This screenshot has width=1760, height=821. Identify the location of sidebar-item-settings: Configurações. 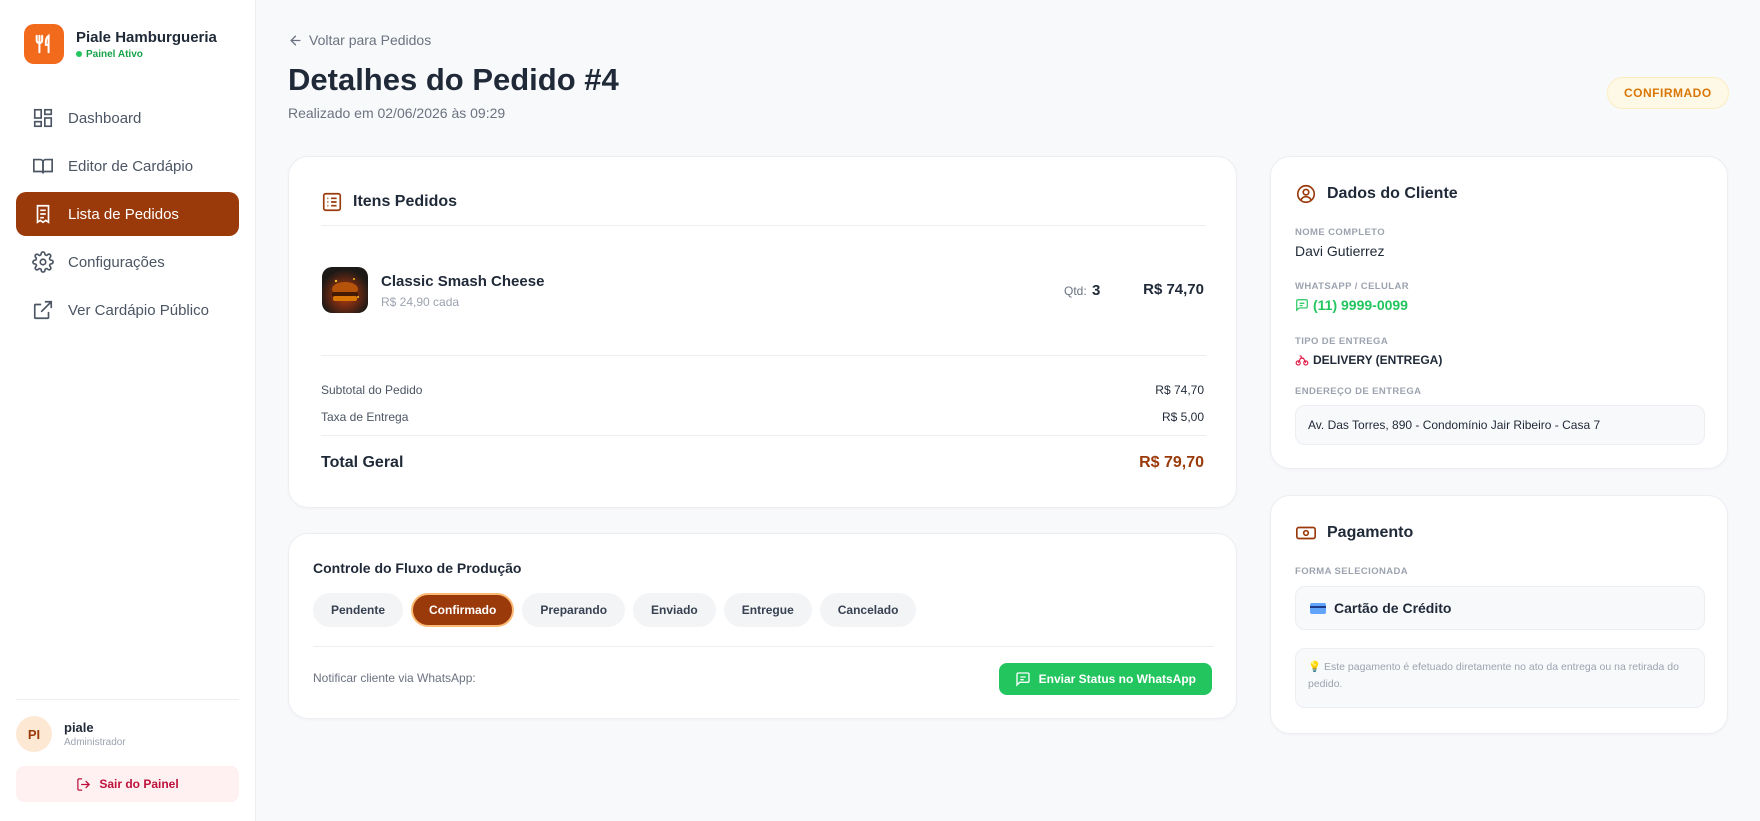
(127, 262).